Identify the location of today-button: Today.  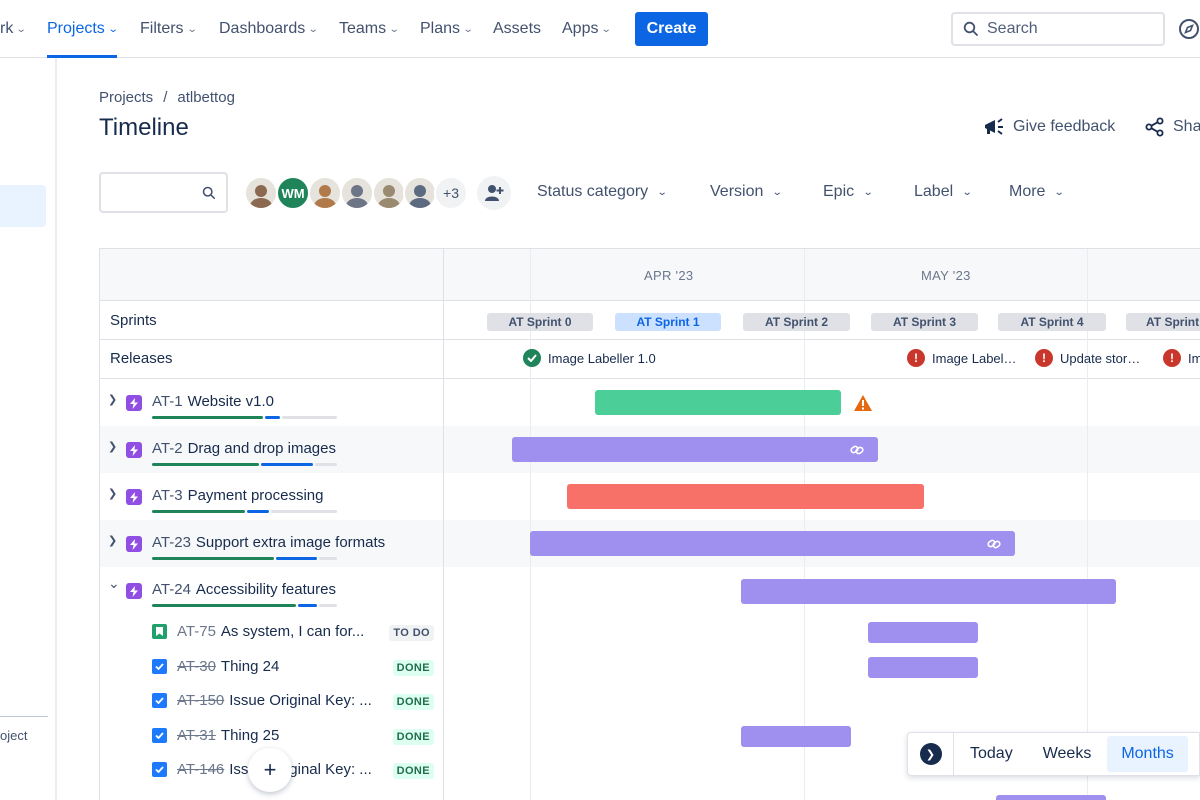
(991, 754).